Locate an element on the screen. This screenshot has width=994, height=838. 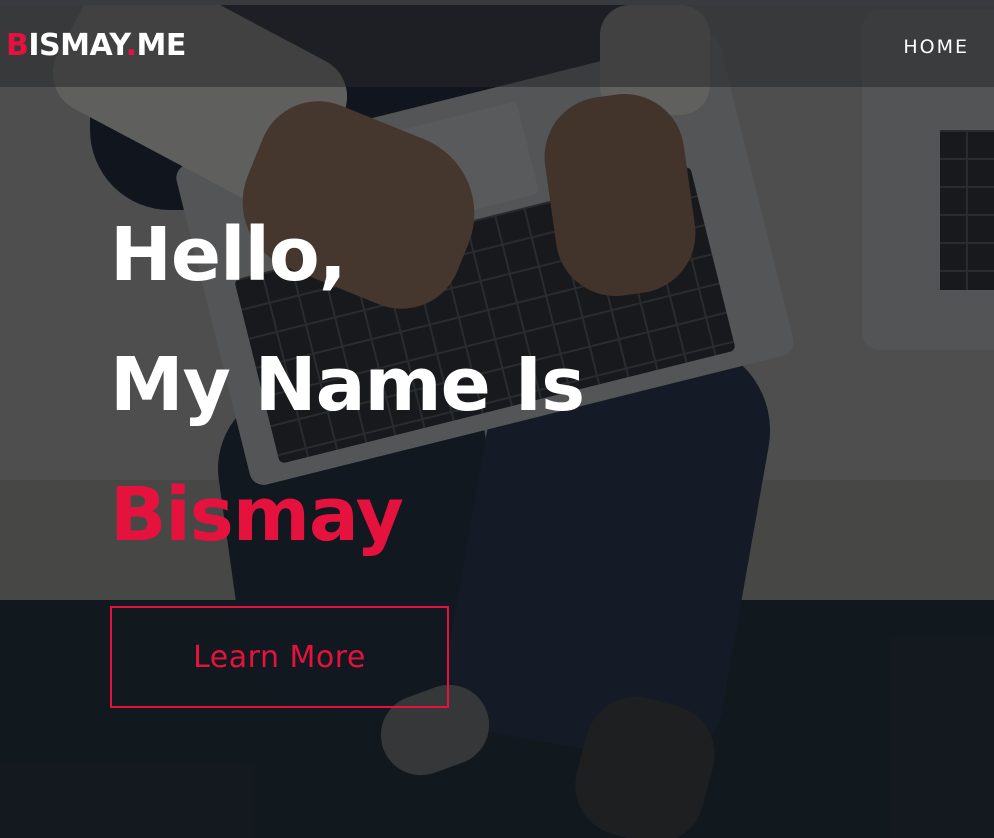
logo-name: ISMAY is located at coordinates (77, 45).